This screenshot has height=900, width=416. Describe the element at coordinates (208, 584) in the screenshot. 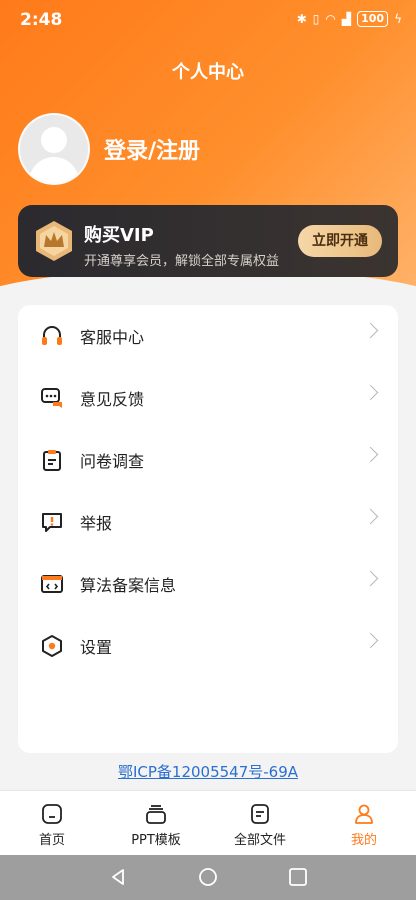

I see `menu-item-algorithm-filing: 算法备案信息` at that location.